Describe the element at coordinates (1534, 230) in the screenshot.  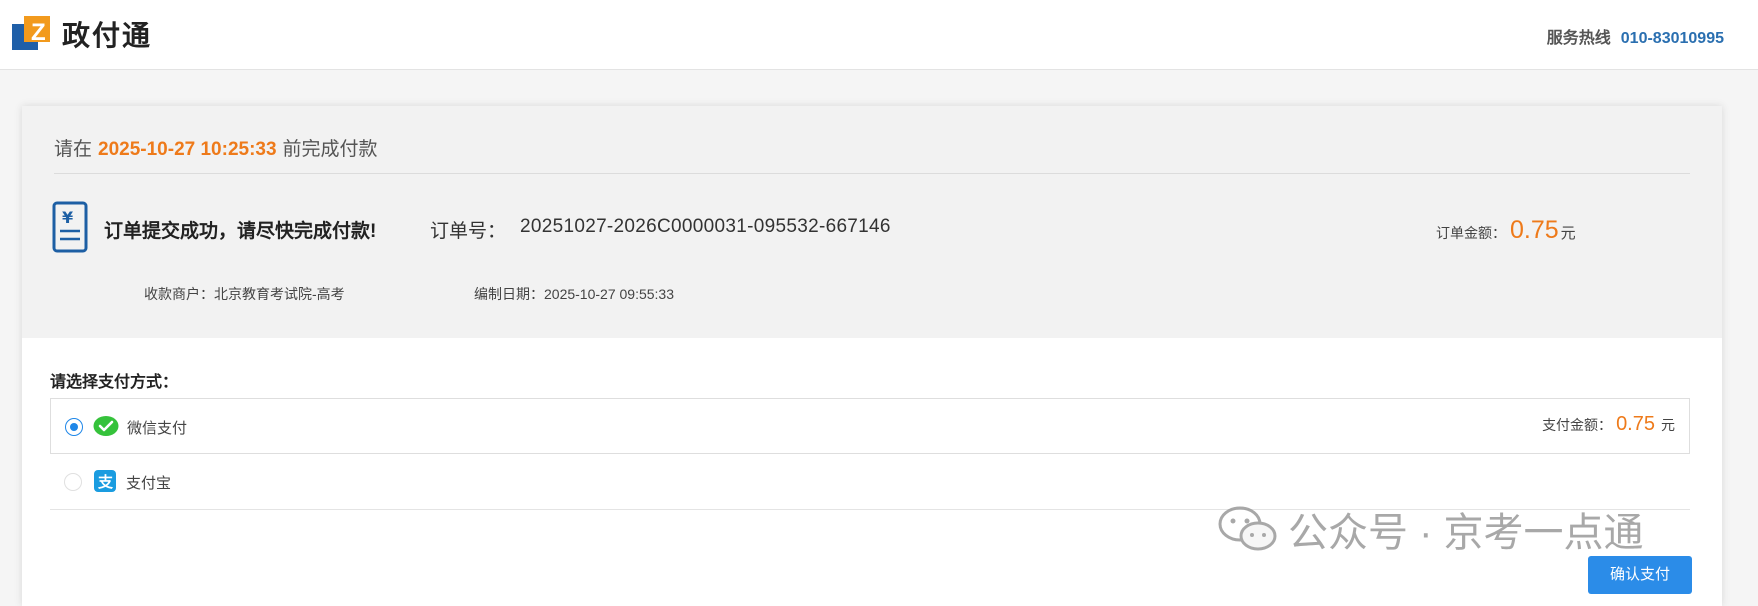
I see `order-amount-value: 0.75` at that location.